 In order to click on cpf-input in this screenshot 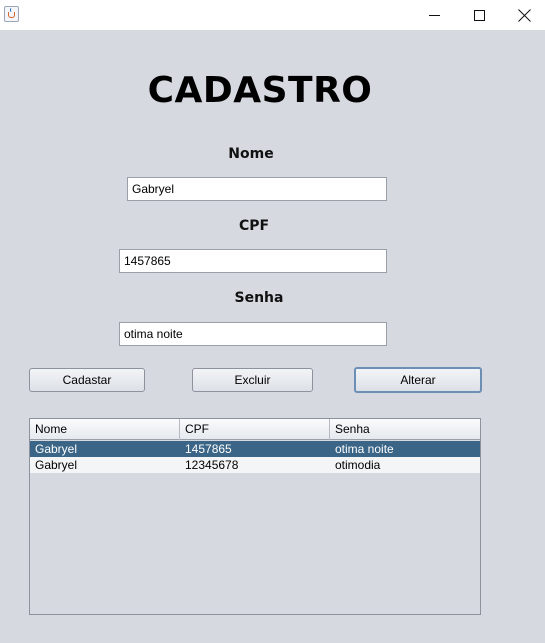, I will do `click(253, 261)`.